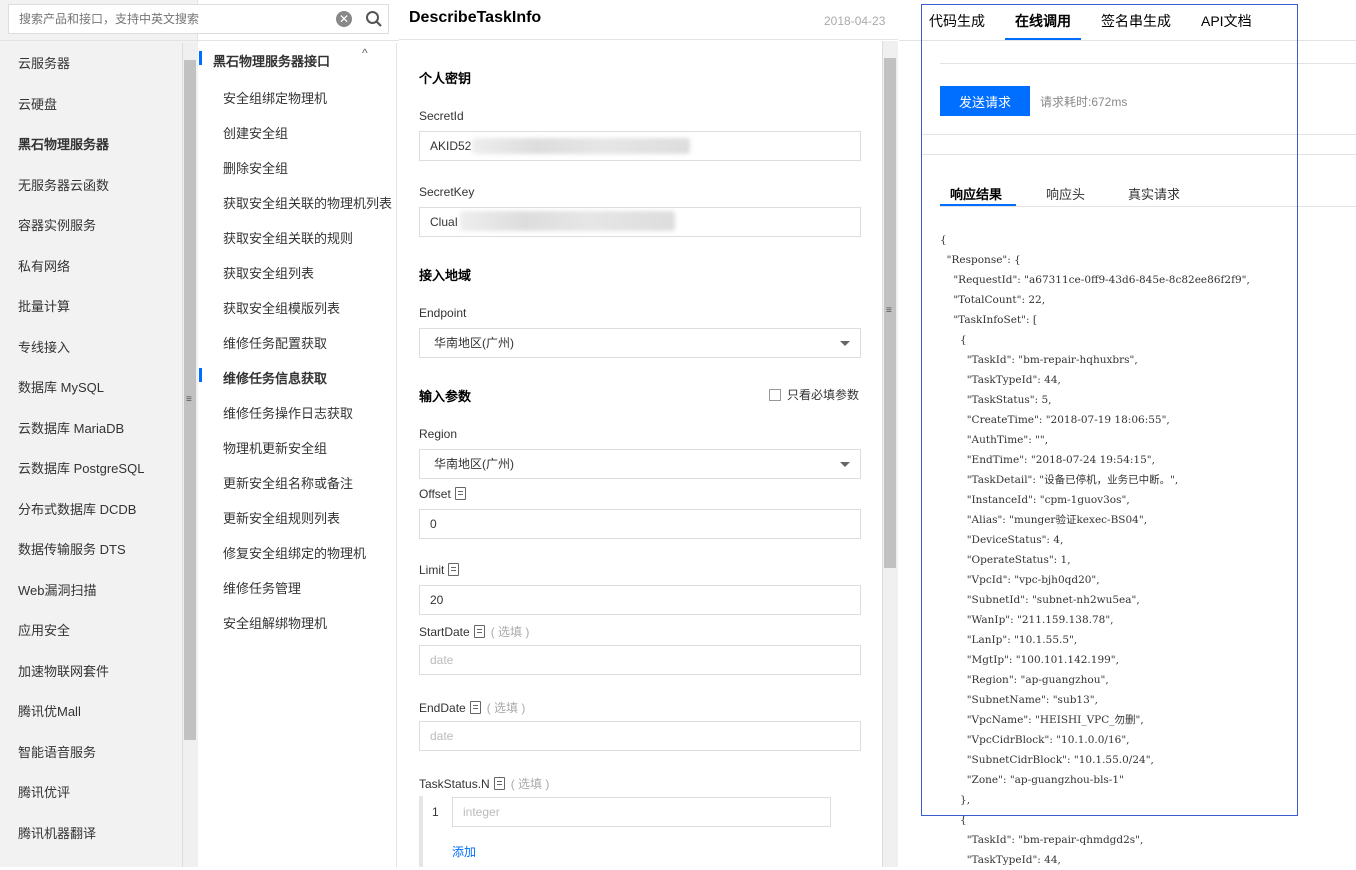 Image resolution: width=1356 pixels, height=870 pixels. Describe the element at coordinates (474, 343) in the screenshot. I see `endpoint-value: 华南地区(广州)` at that location.